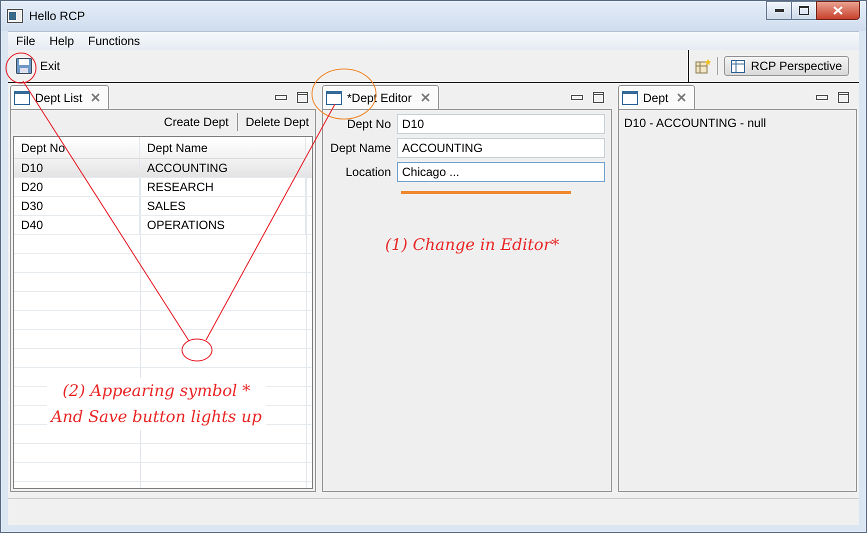 The image size is (867, 533). Describe the element at coordinates (77, 225) in the screenshot. I see `table-cell: D40` at that location.